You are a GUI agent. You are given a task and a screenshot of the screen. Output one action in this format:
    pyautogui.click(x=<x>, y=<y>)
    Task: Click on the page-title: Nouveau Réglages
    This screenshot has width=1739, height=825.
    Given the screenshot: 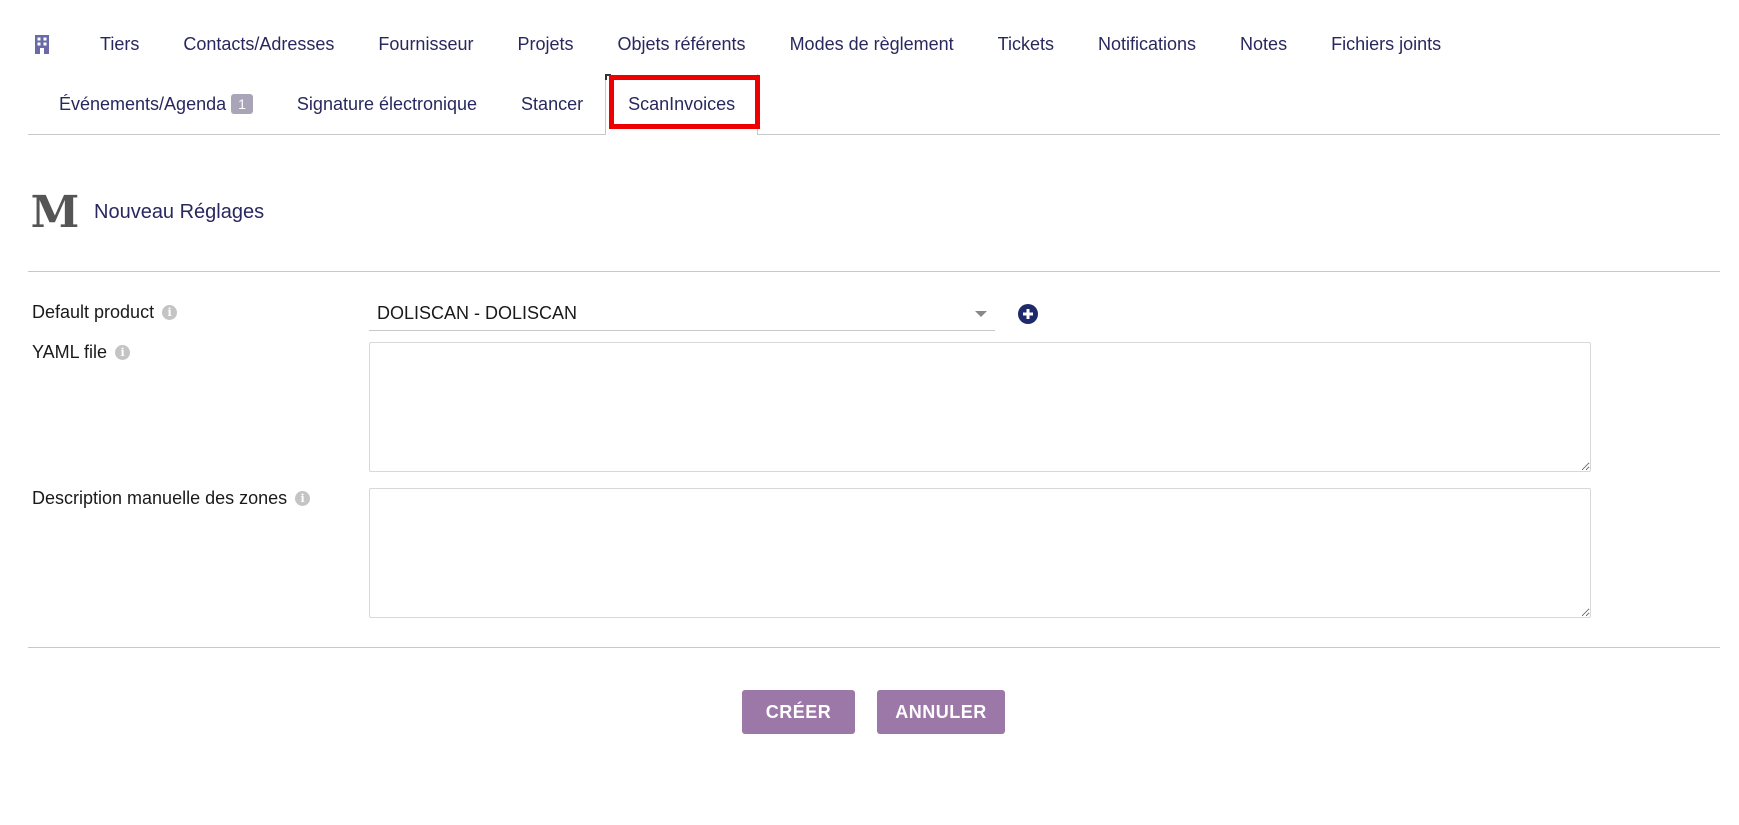 What is the action you would take?
    pyautogui.click(x=179, y=211)
    